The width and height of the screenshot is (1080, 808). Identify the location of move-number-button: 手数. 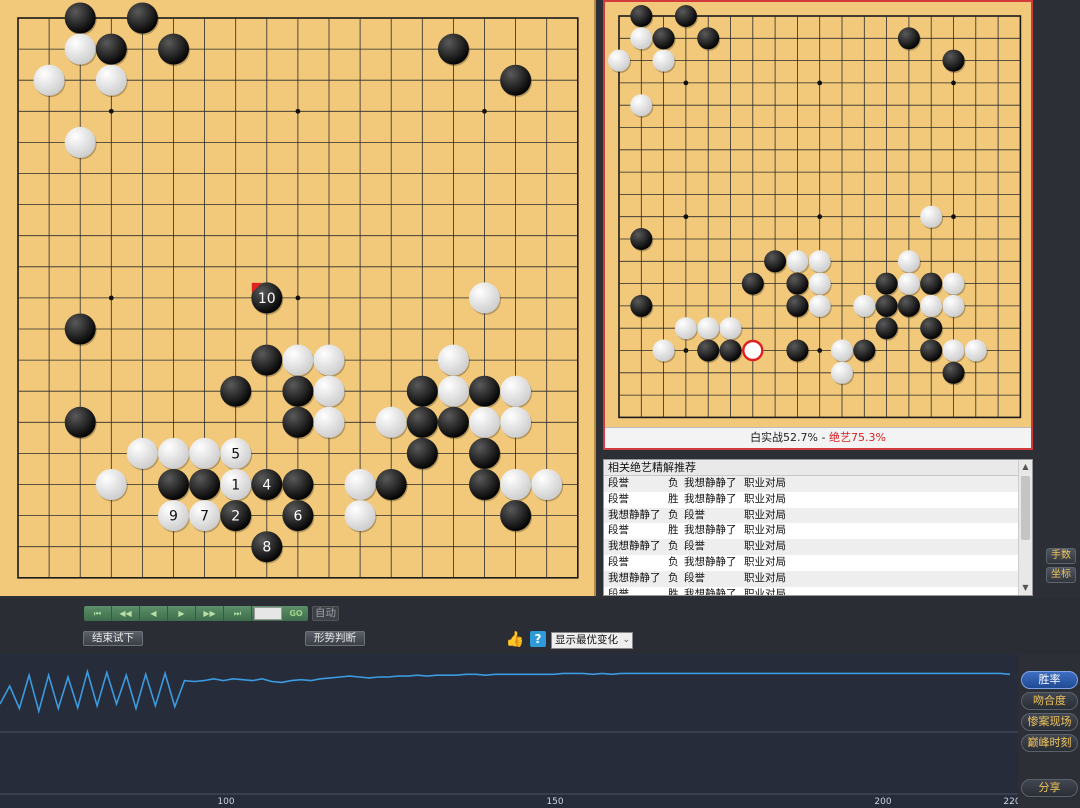
(1061, 556).